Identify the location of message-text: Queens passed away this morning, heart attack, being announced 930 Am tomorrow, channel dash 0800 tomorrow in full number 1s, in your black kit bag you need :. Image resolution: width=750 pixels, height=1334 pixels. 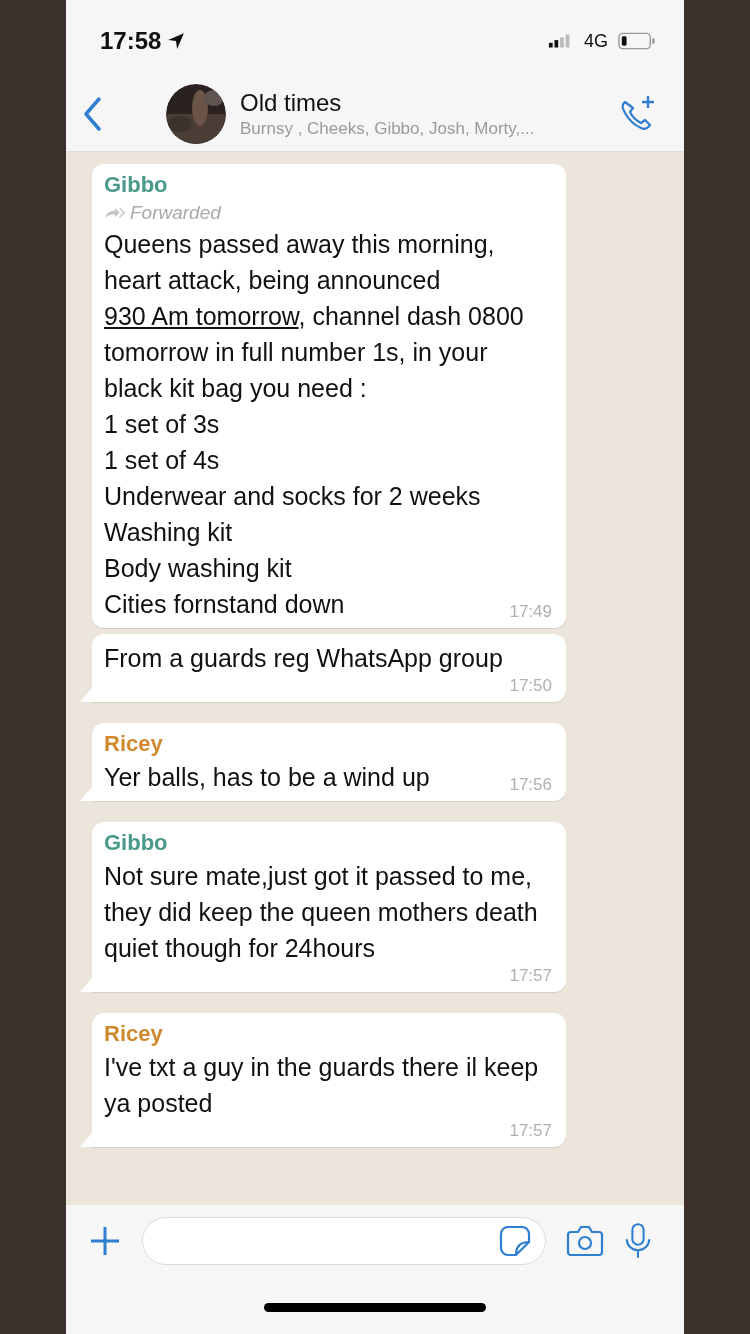
(314, 316).